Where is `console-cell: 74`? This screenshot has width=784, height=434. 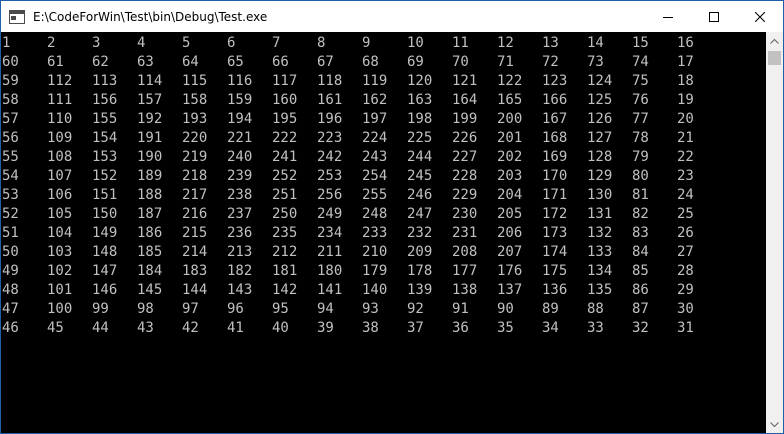 console-cell: 74 is located at coordinates (640, 62).